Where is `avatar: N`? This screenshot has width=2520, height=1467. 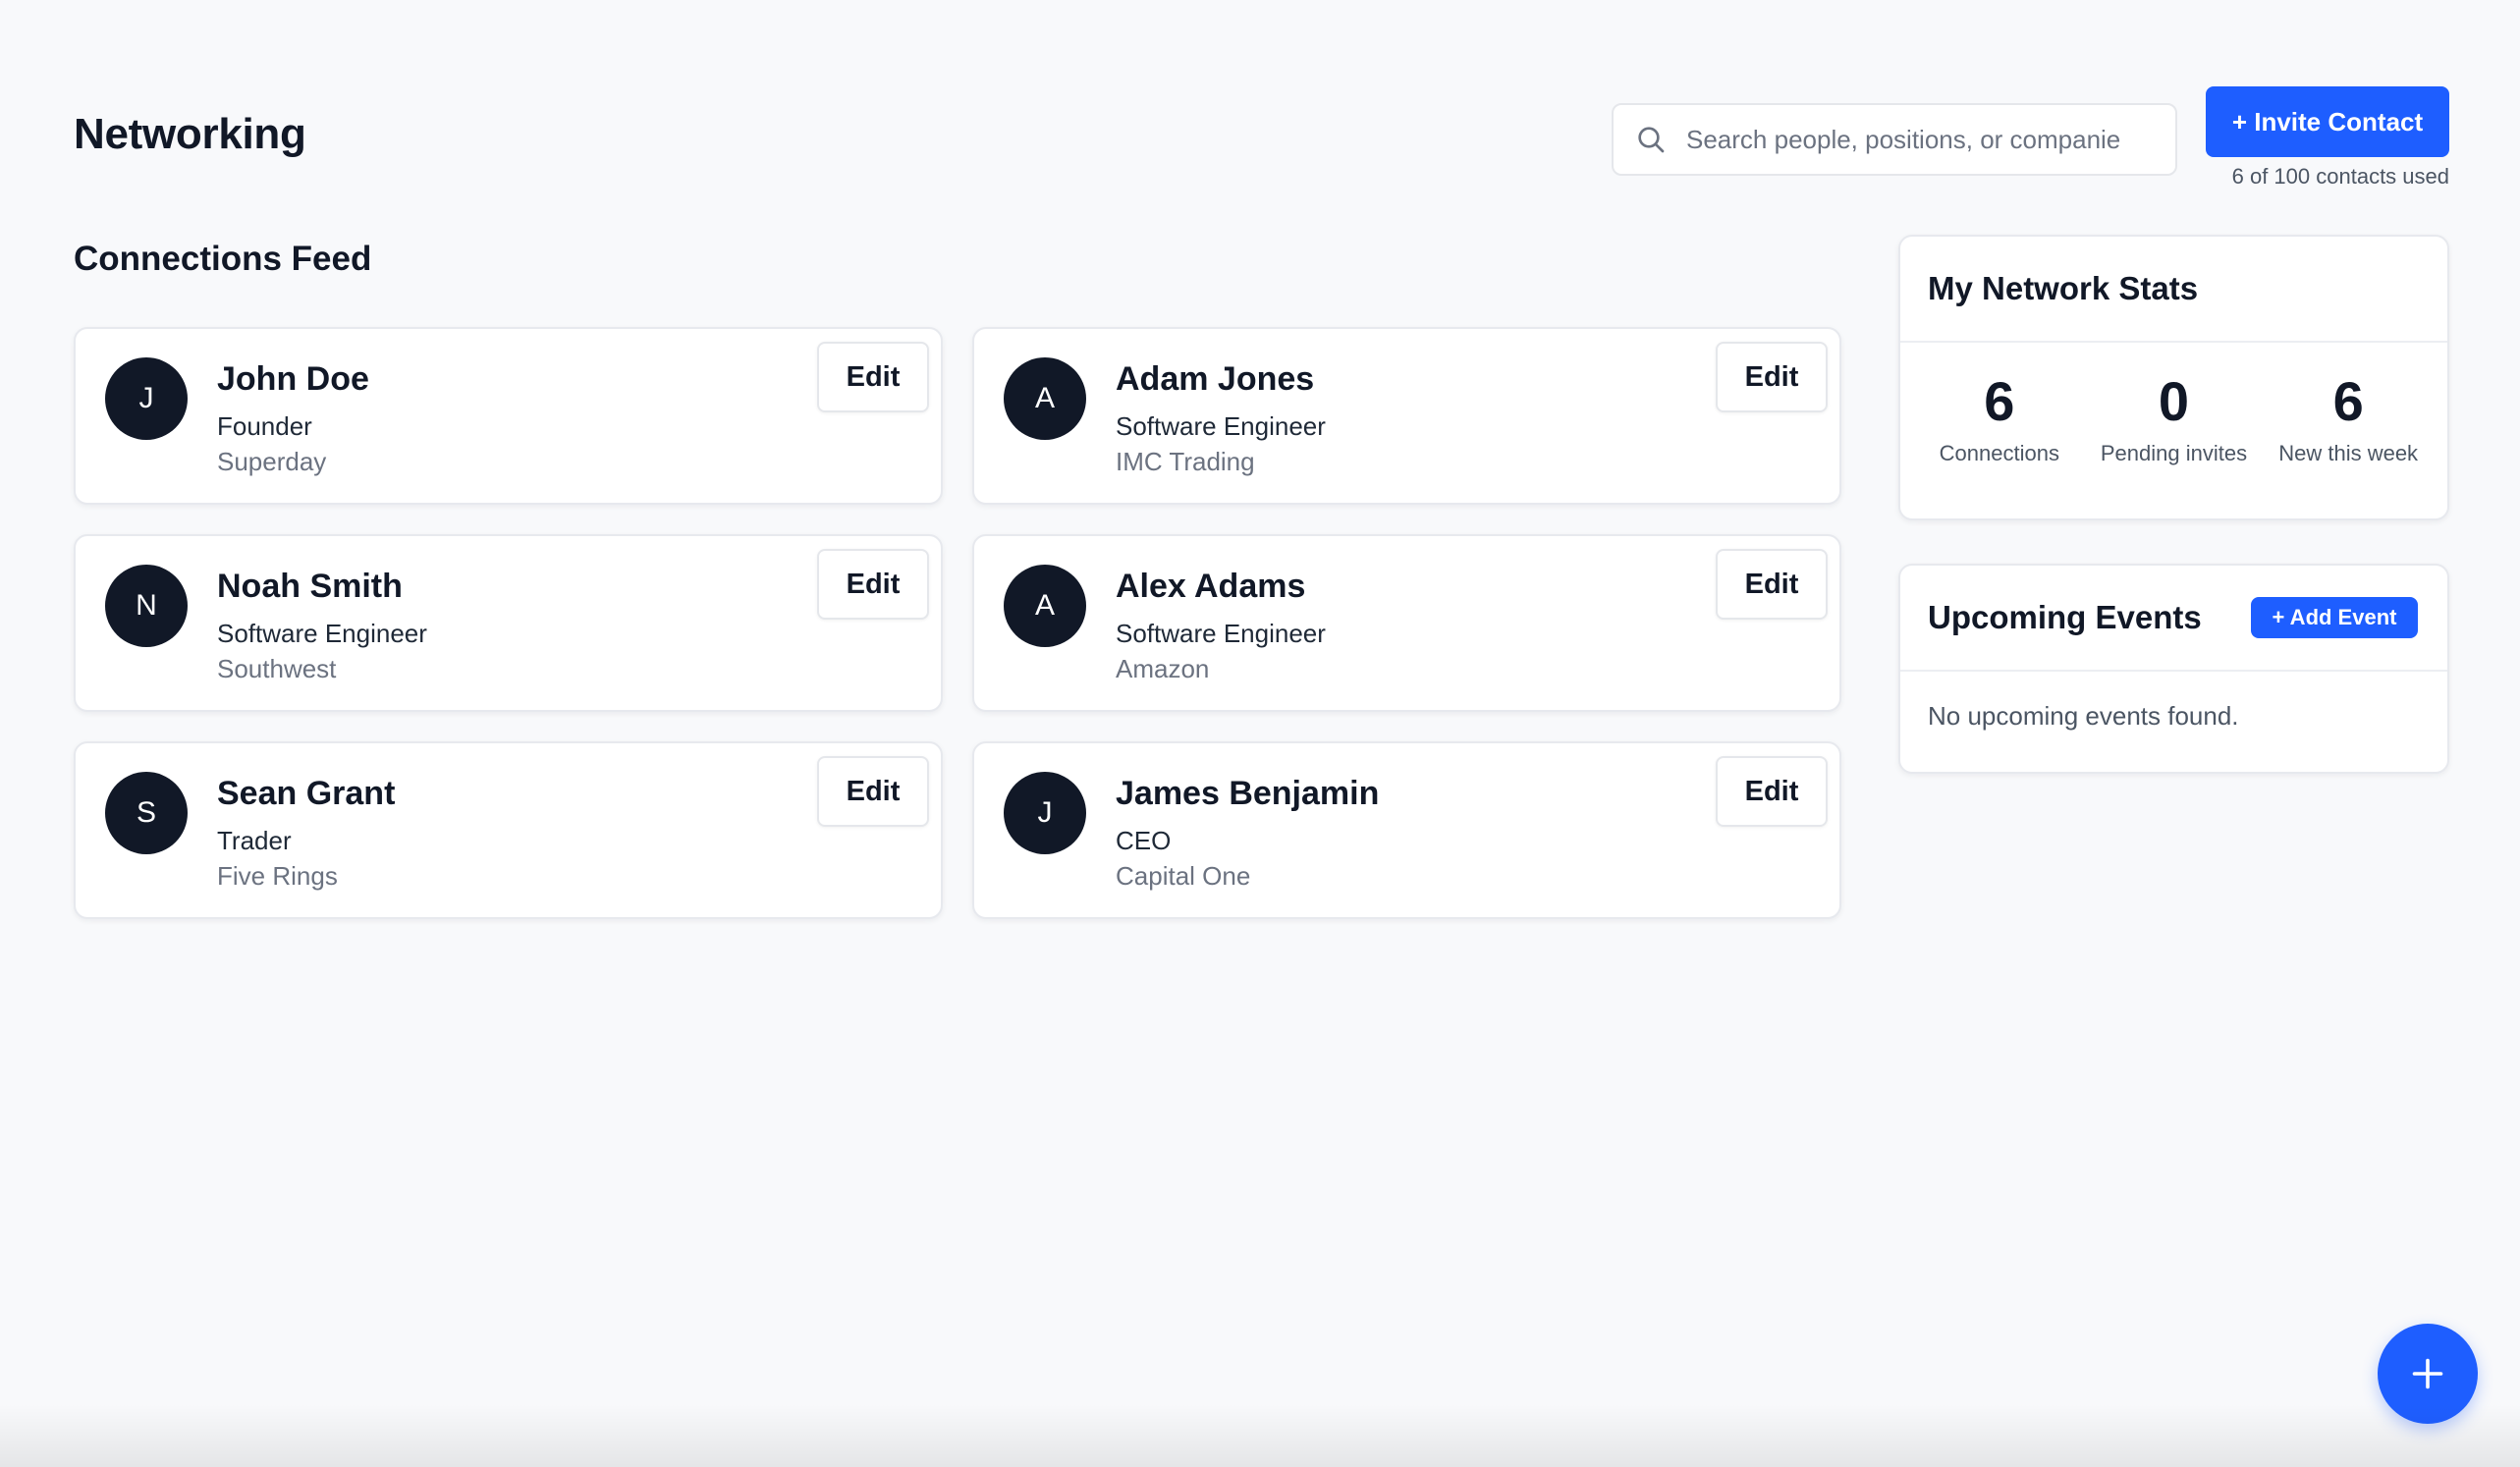
avatar: N is located at coordinates (146, 606).